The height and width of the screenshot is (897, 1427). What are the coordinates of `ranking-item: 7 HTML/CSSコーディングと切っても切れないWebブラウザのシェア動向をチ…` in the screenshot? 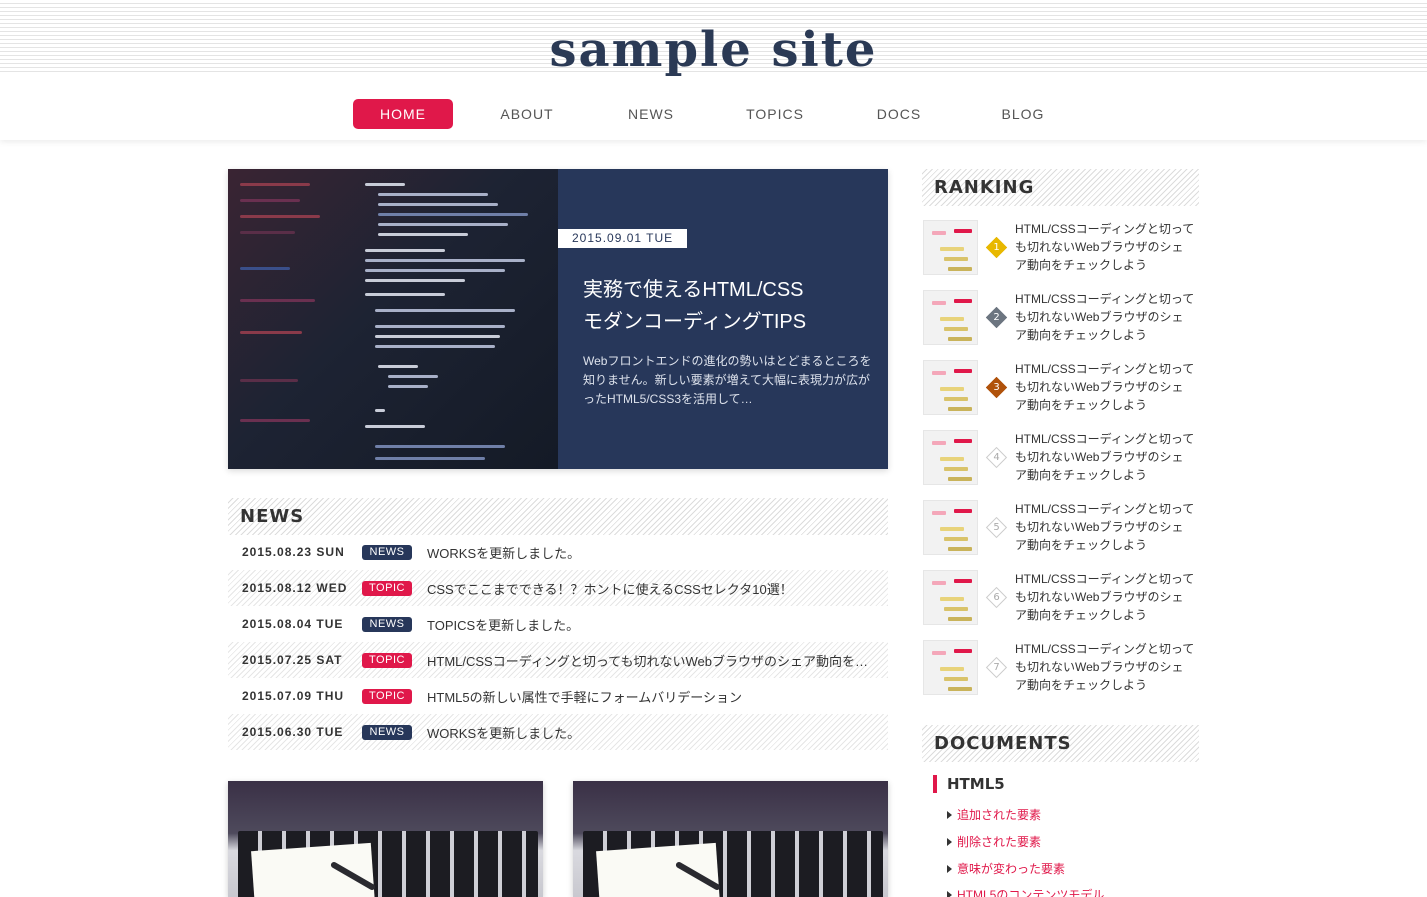 It's located at (1061, 668).